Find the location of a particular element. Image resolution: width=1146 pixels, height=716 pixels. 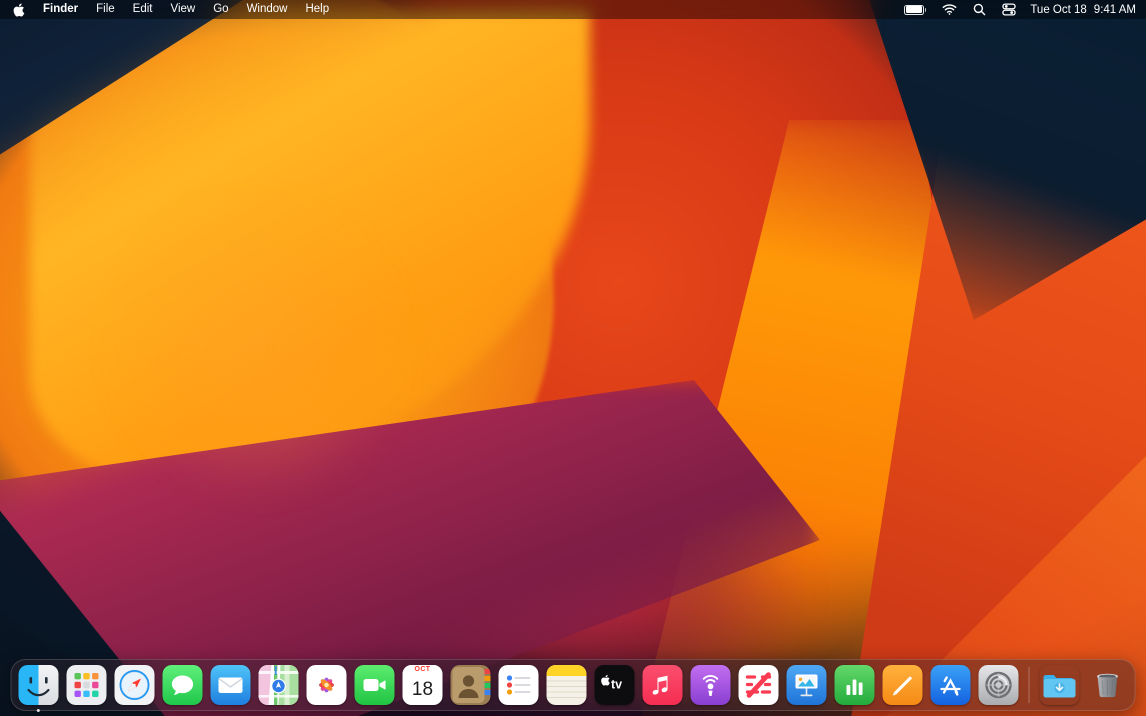

news-icon is located at coordinates (758, 685).